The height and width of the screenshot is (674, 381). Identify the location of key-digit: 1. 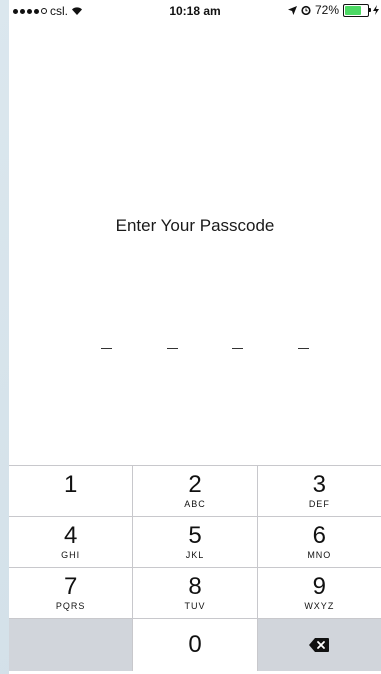
(70, 484).